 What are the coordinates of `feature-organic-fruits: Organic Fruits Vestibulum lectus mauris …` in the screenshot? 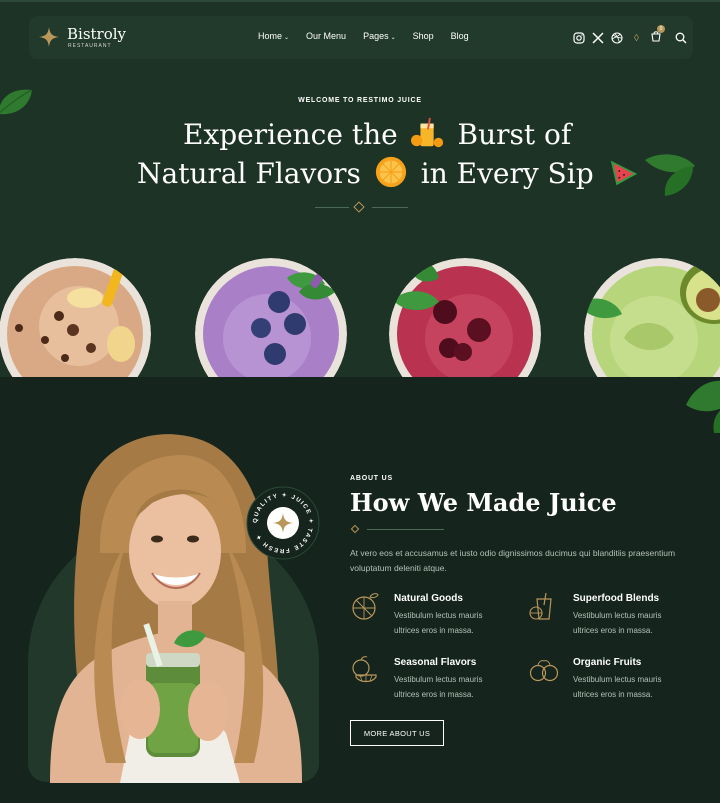 It's located at (609, 681).